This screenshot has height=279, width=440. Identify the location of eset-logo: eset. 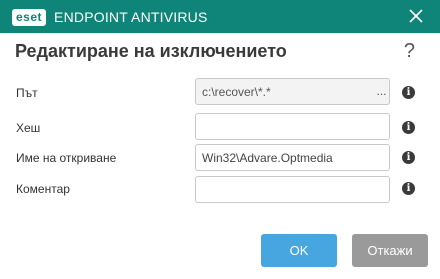
(29, 17).